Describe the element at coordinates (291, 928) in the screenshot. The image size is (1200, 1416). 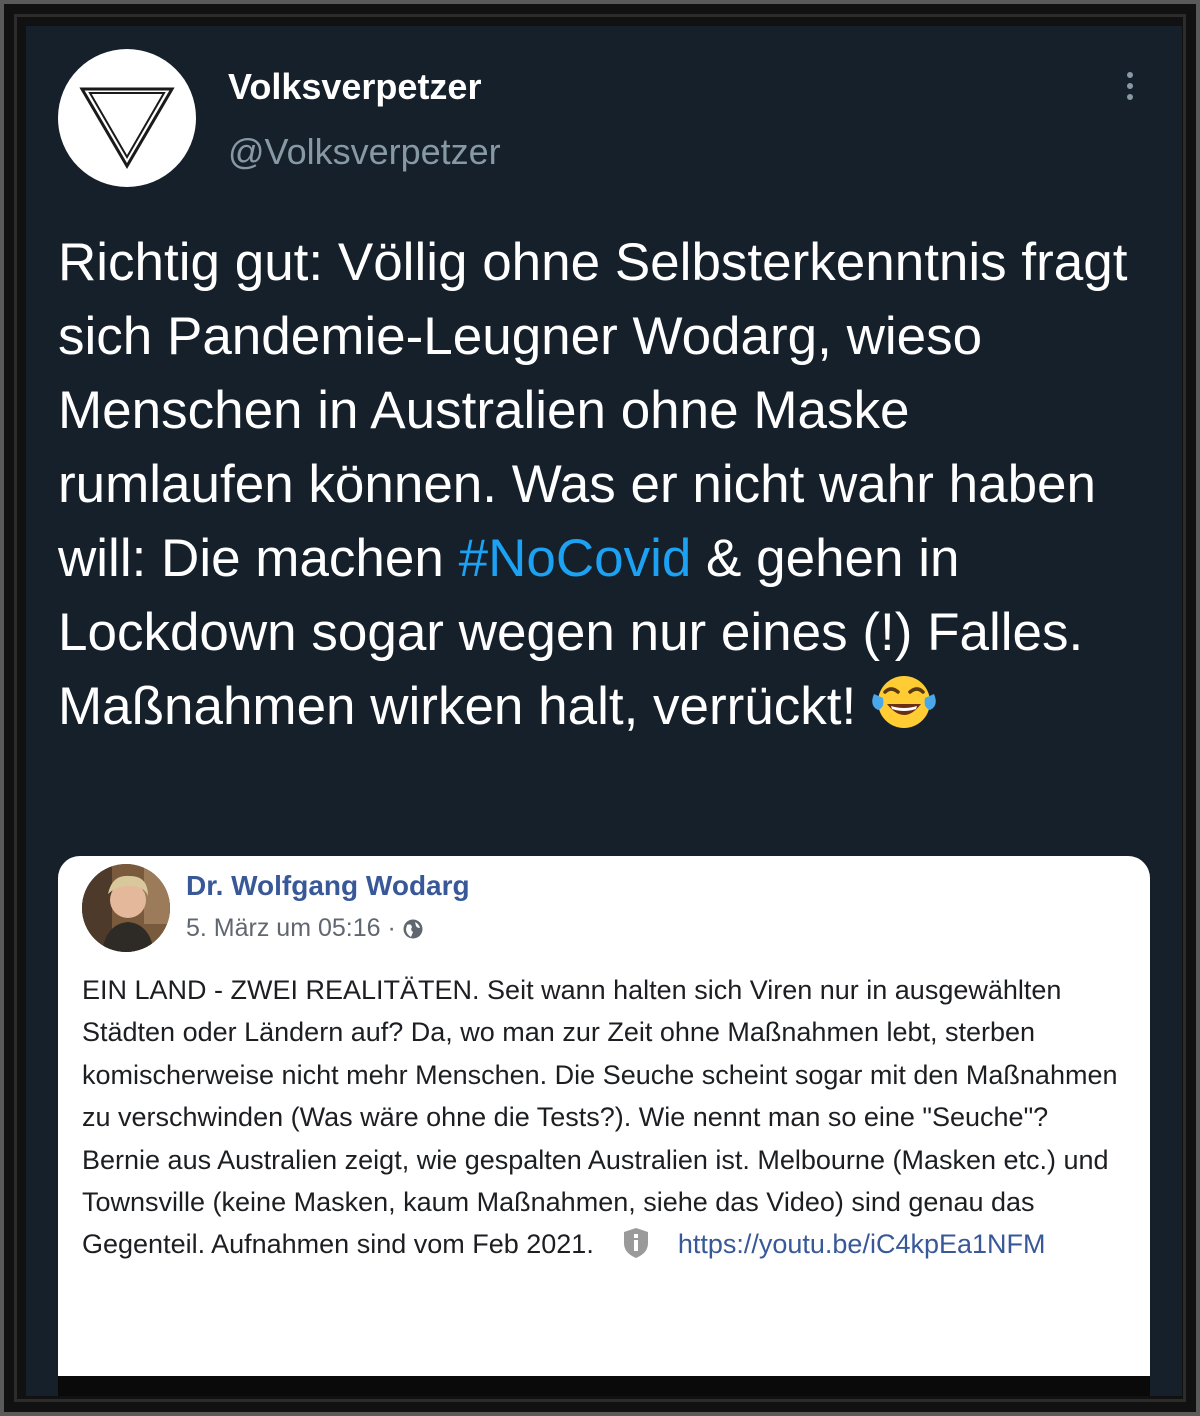
I see `post-timestamp: 5. März um 05:16 ·` at that location.